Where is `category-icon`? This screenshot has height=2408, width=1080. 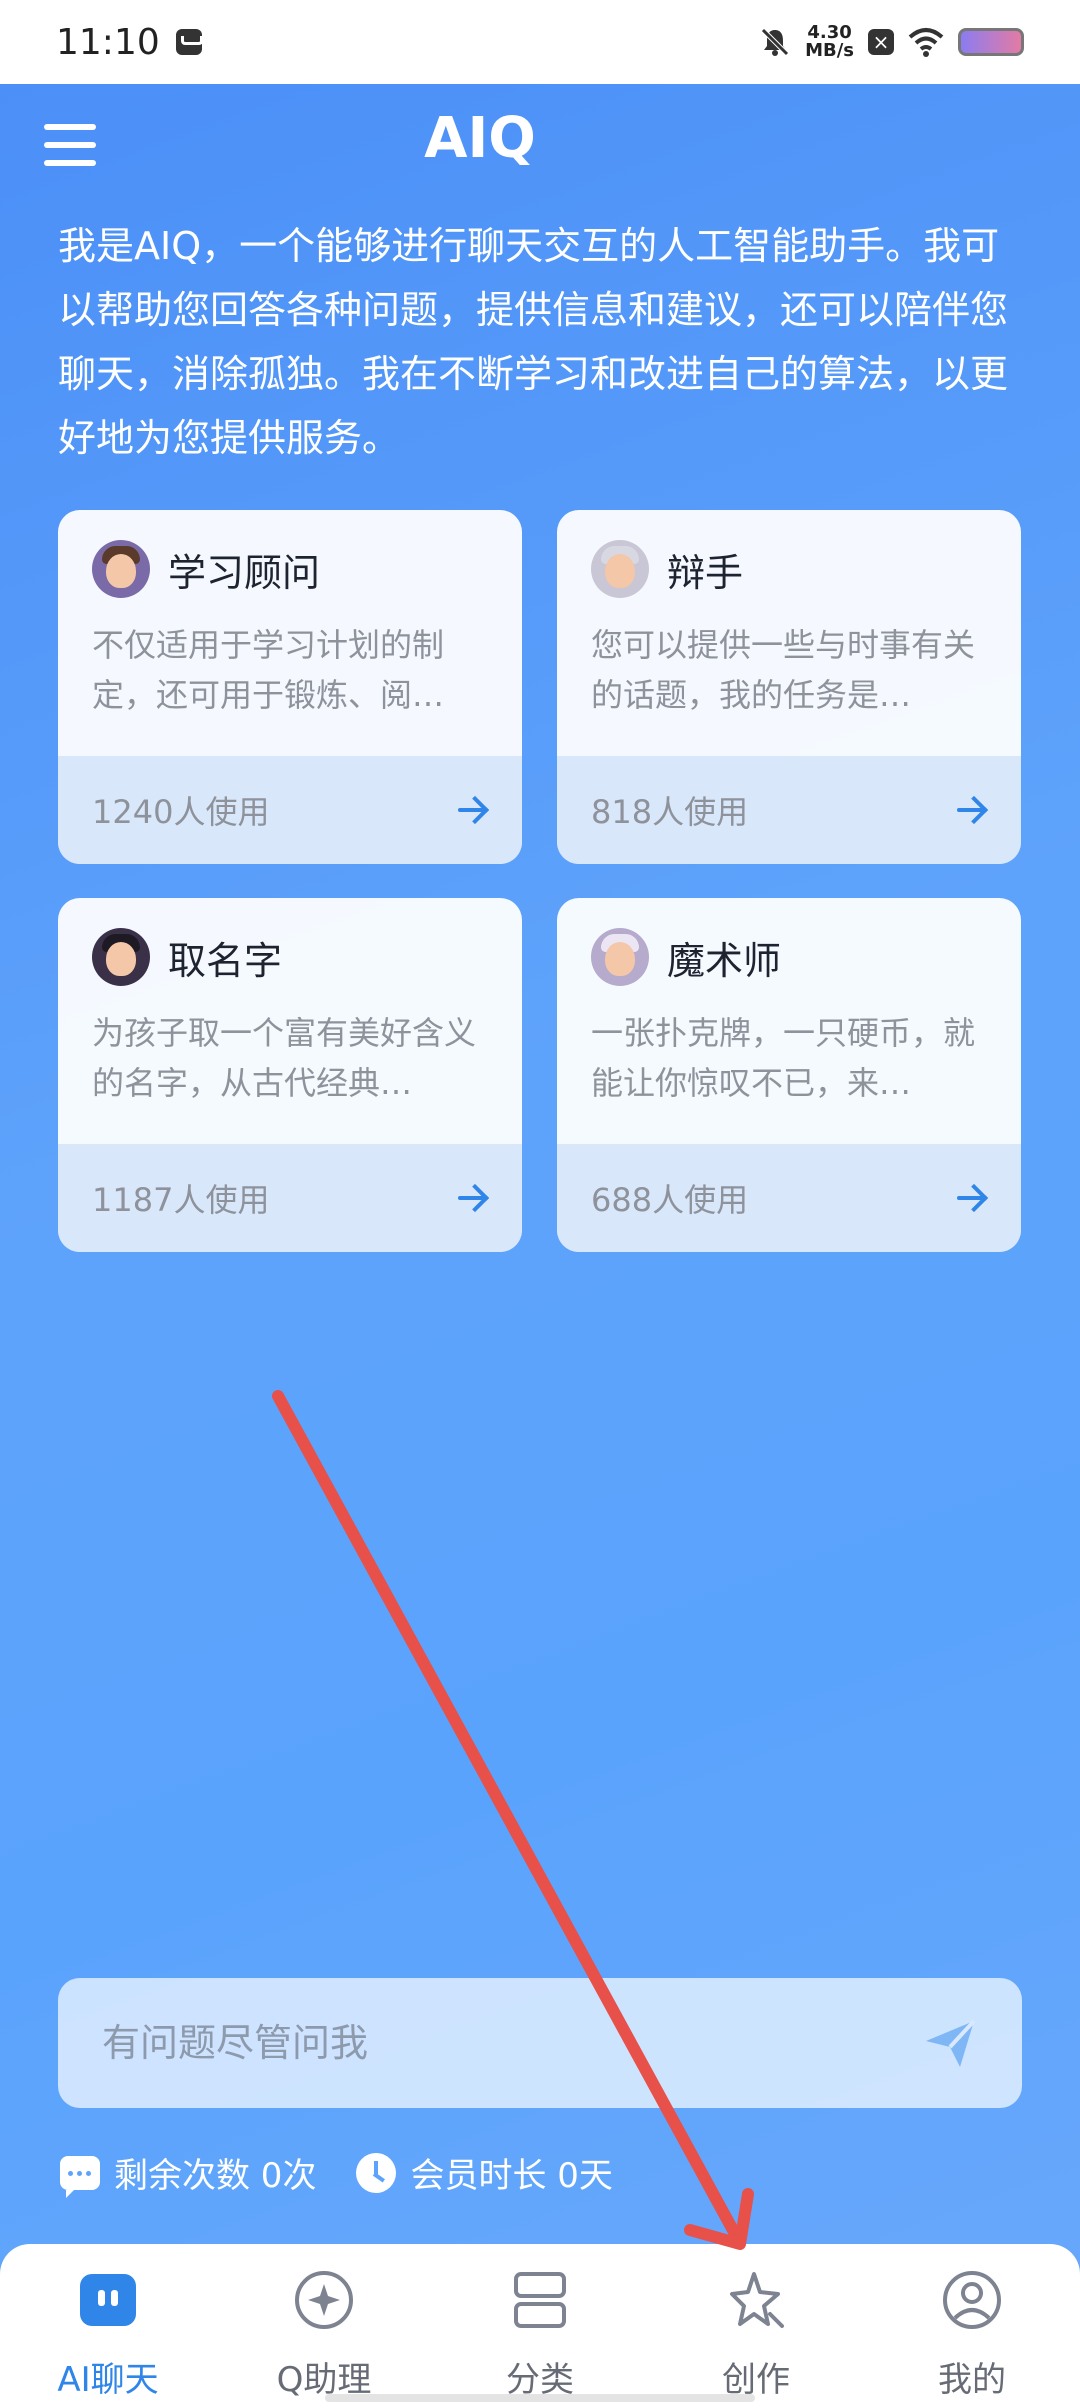
category-icon is located at coordinates (540, 2300).